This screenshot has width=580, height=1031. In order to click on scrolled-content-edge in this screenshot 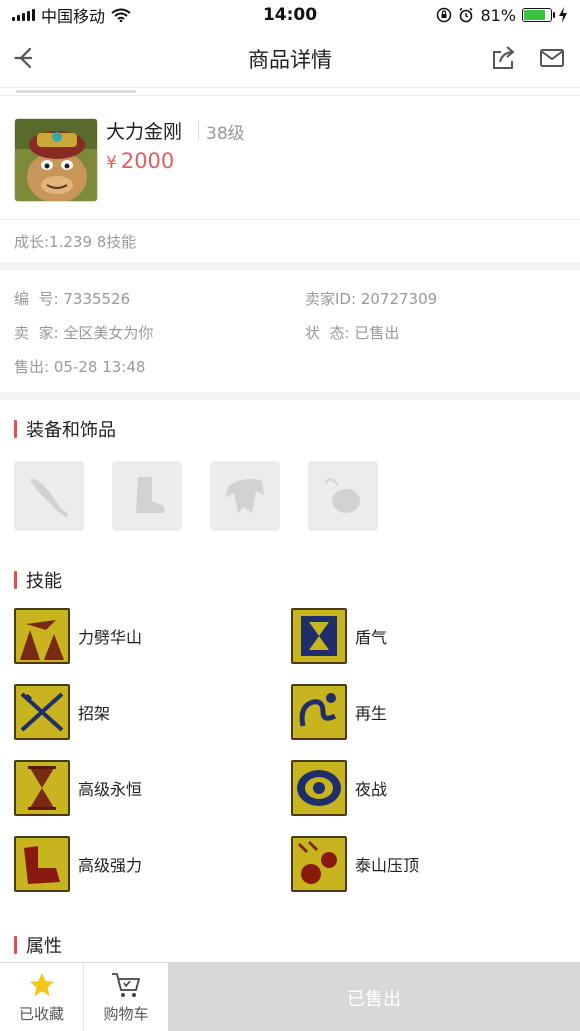, I will do `click(290, 92)`.